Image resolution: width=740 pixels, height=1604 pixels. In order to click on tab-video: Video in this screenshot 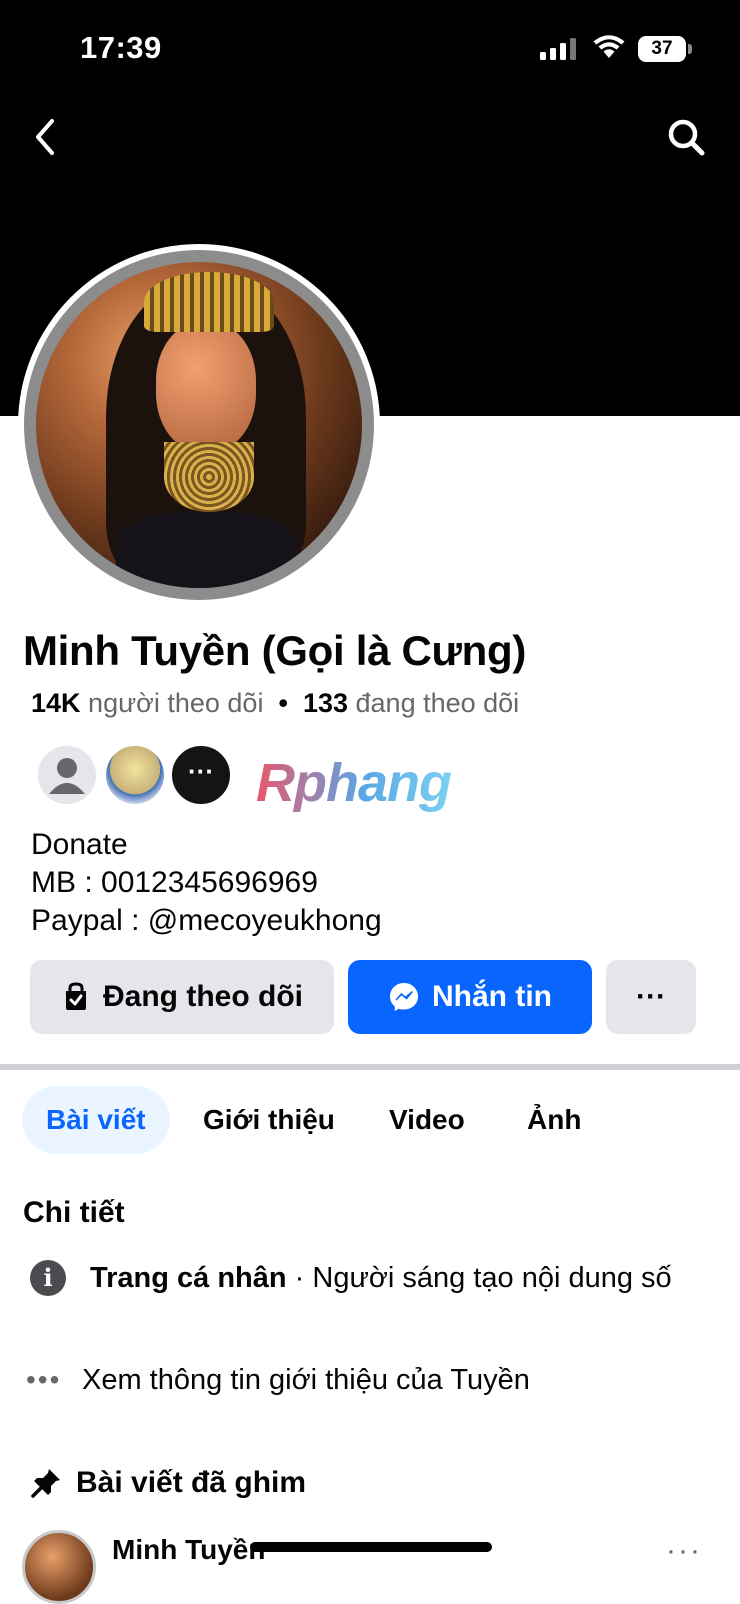, I will do `click(427, 1120)`.